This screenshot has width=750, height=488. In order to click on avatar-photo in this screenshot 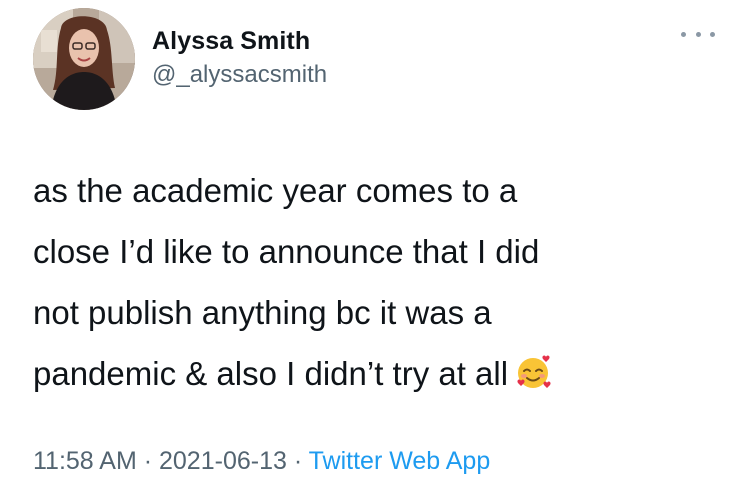, I will do `click(84, 59)`.